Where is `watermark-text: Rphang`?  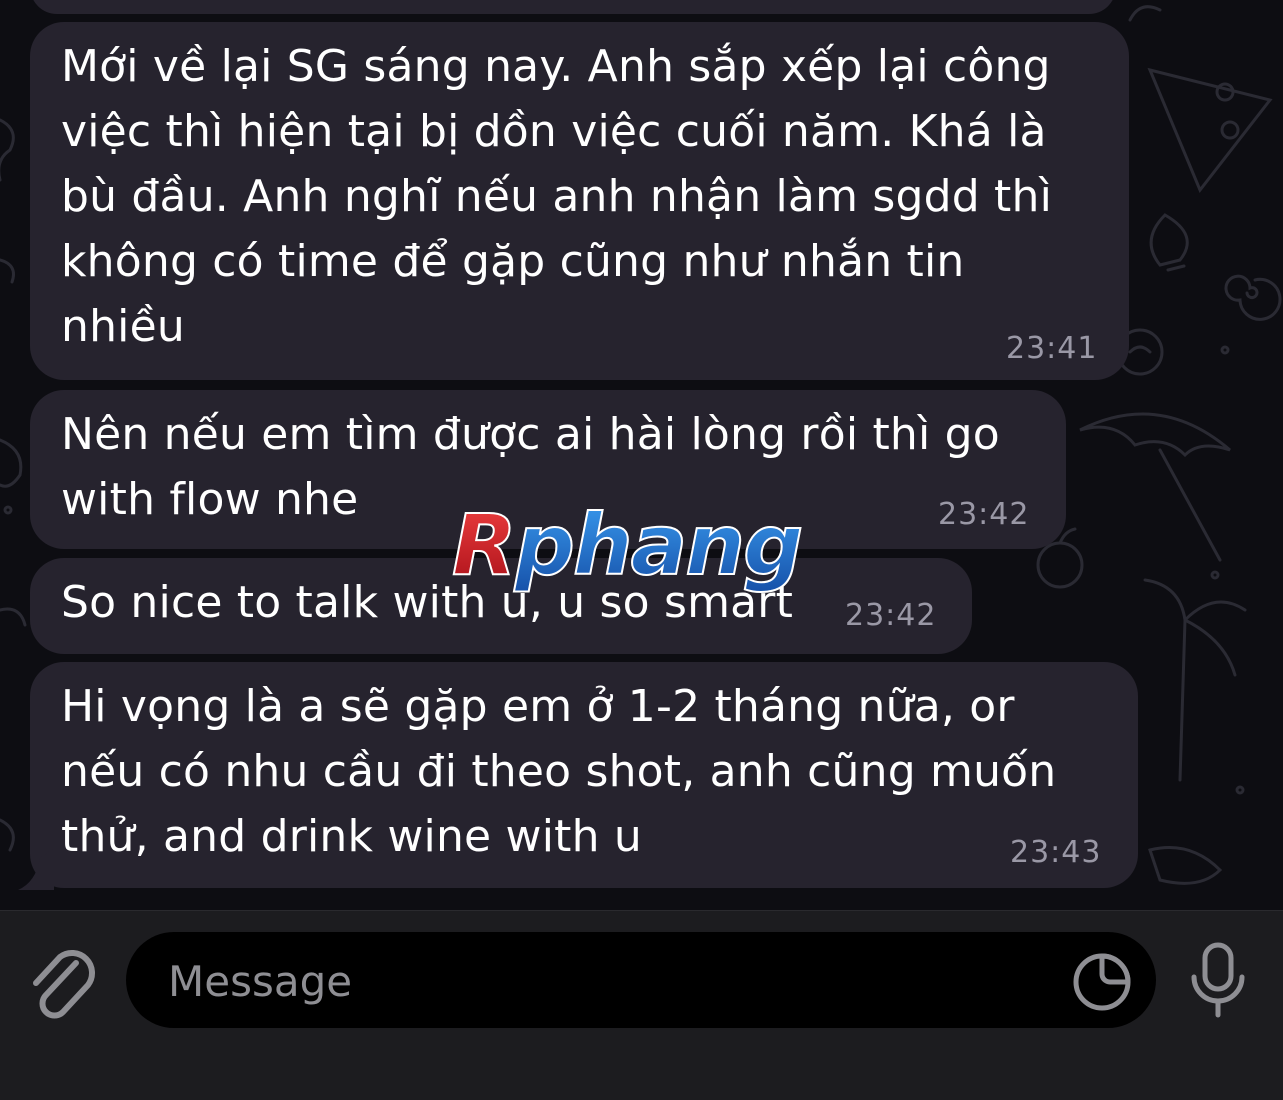 watermark-text: Rphang is located at coordinates (626, 546).